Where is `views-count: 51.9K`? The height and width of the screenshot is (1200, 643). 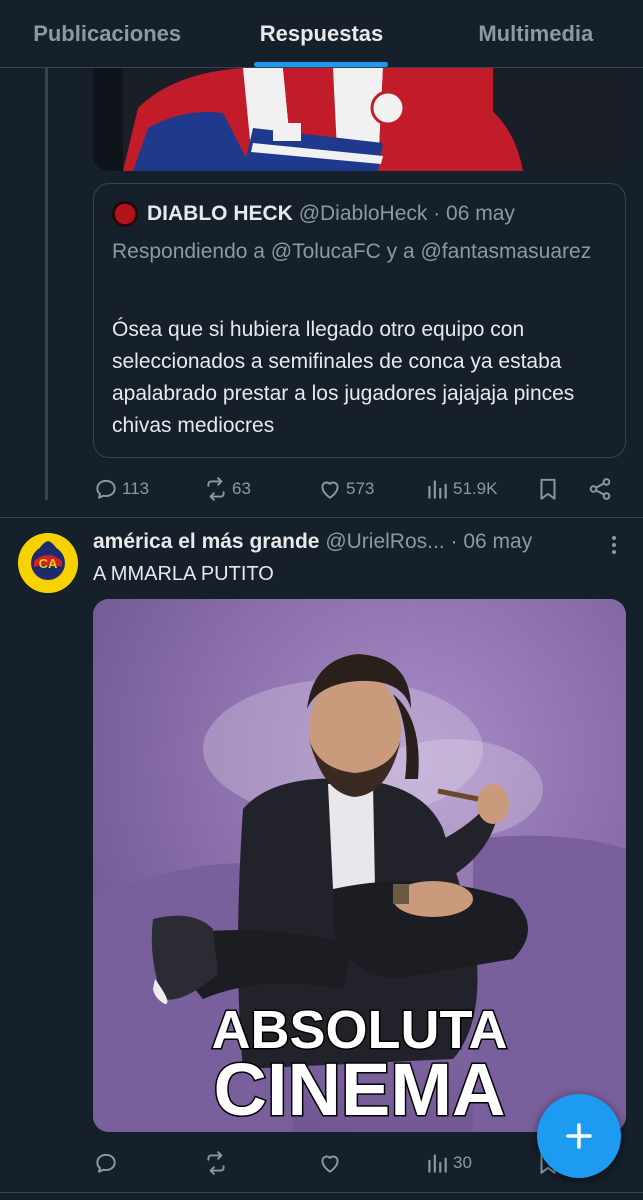 views-count: 51.9K is located at coordinates (475, 488).